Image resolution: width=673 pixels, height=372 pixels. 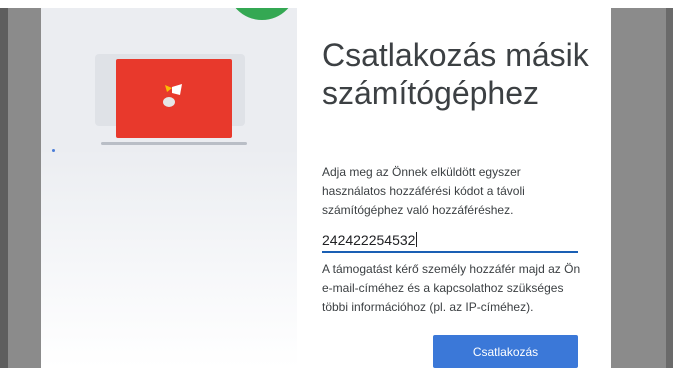 What do you see at coordinates (53, 150) in the screenshot?
I see `carousel-dot` at bounding box center [53, 150].